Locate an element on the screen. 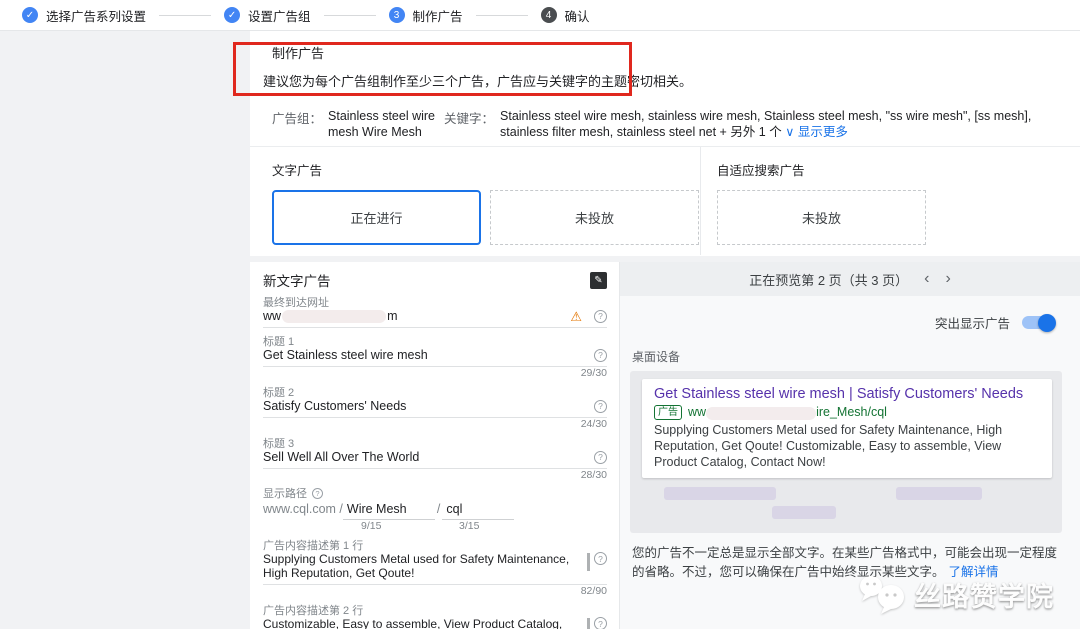  watermark: 丝路赞学院 is located at coordinates (955, 594).